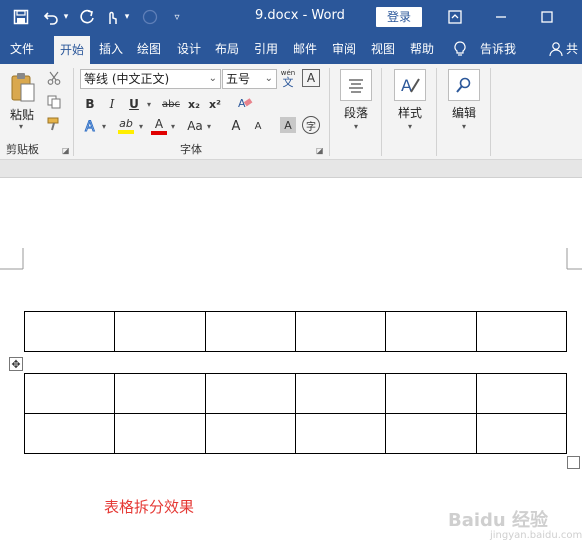  What do you see at coordinates (104, 126) in the screenshot?
I see `text-effects-dropdown-icon: ▾` at bounding box center [104, 126].